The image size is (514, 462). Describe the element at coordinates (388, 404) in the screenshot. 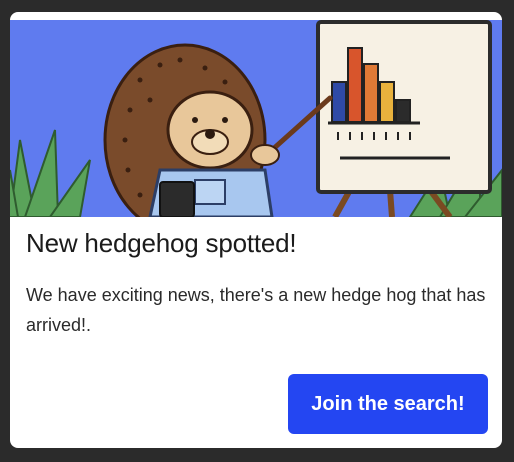

I see `join-search-button: Join the search!` at that location.